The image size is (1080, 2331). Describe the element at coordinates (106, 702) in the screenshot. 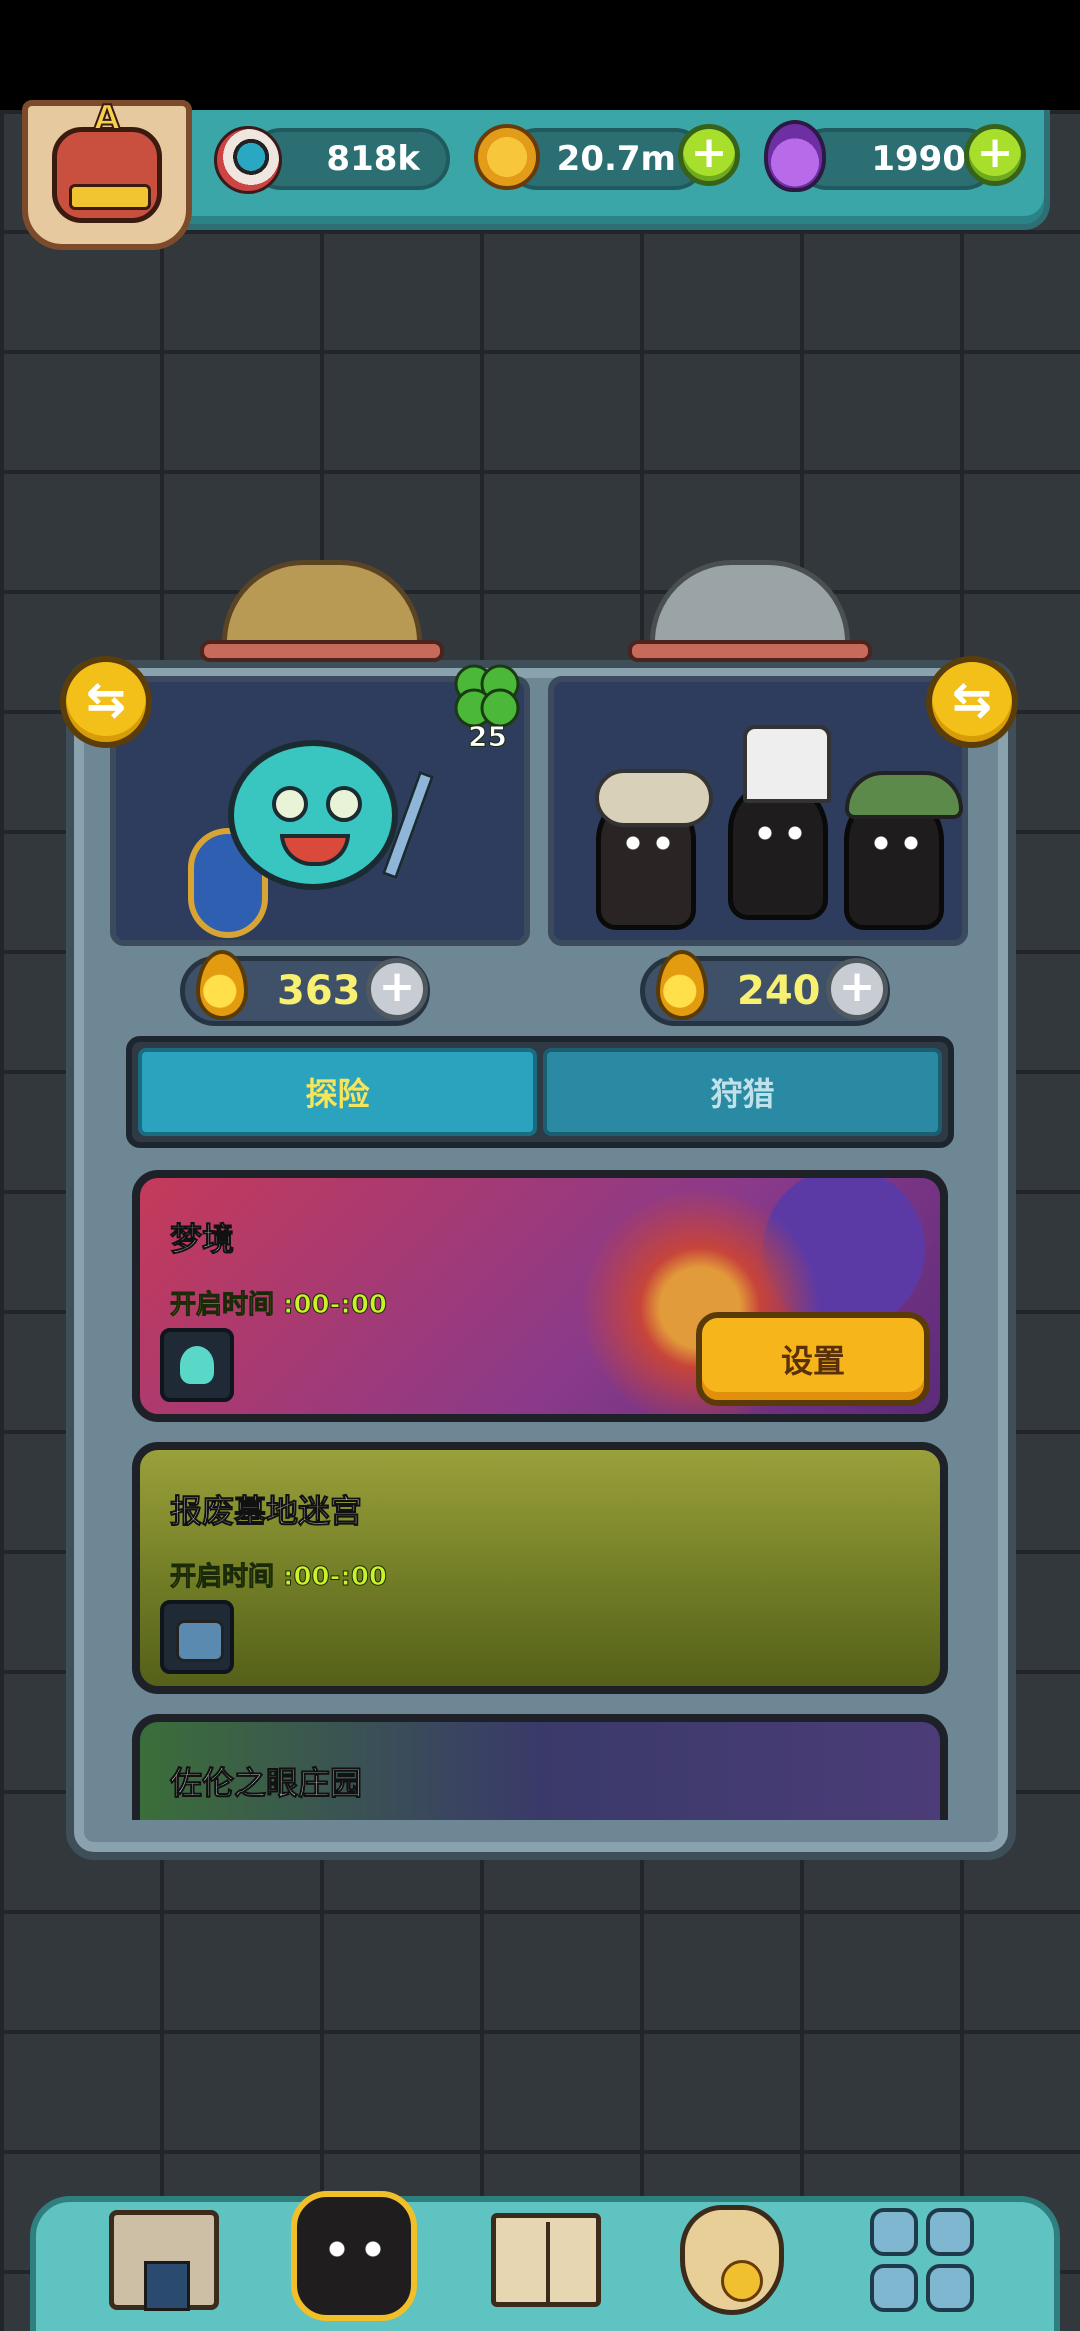

I see `swap-left-button: ⇆` at that location.